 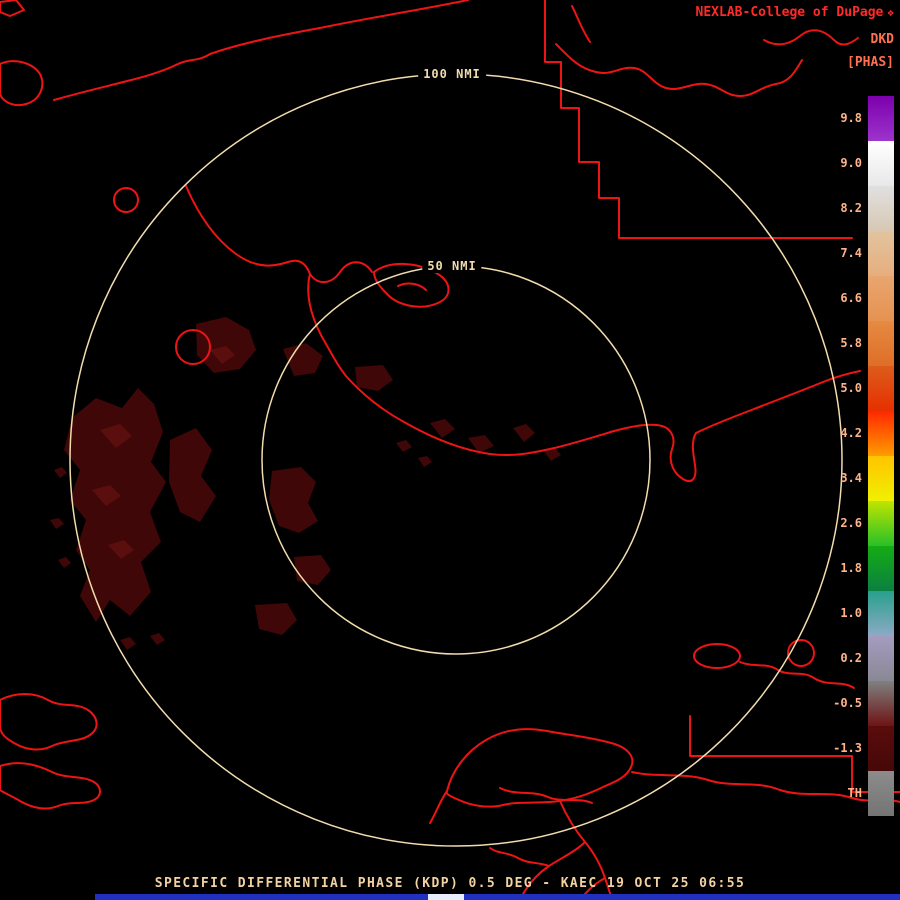 What do you see at coordinates (851, 162) in the screenshot?
I see `colorbar-label: 9.0` at bounding box center [851, 162].